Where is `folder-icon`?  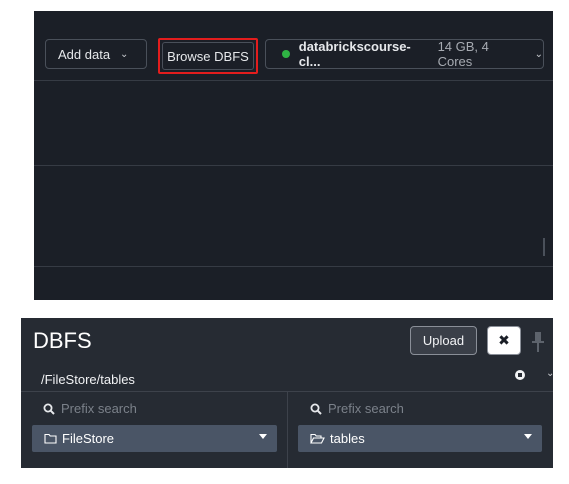 folder-icon is located at coordinates (50, 438).